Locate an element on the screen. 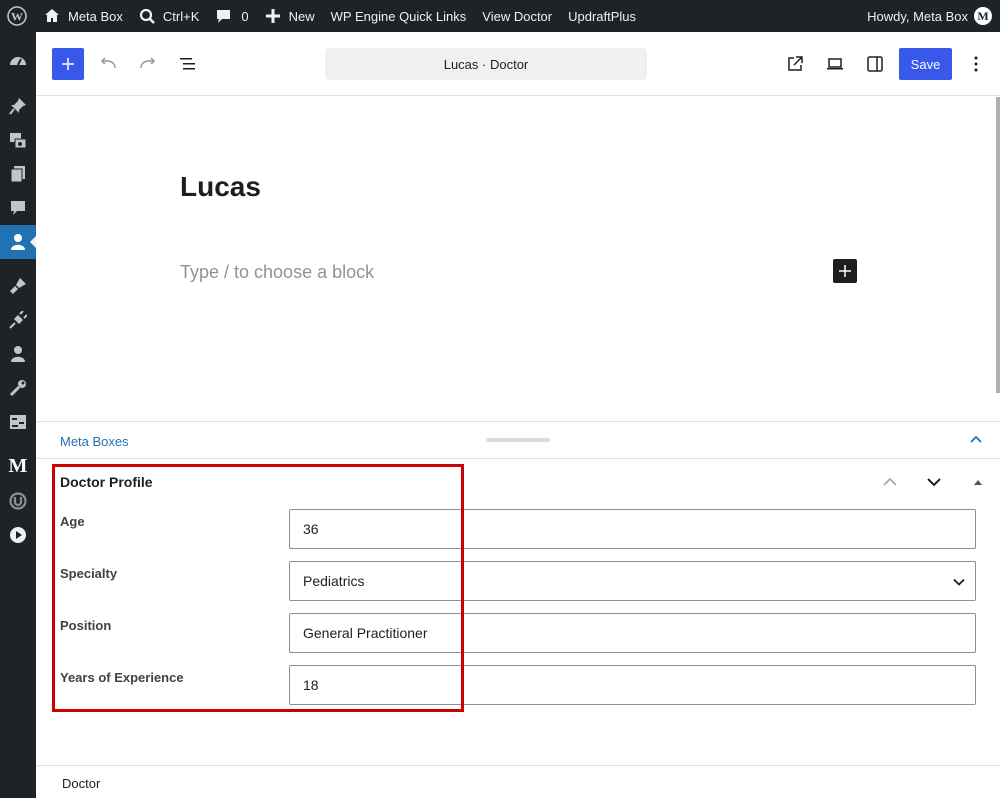  pin-icon is located at coordinates (18, 106).